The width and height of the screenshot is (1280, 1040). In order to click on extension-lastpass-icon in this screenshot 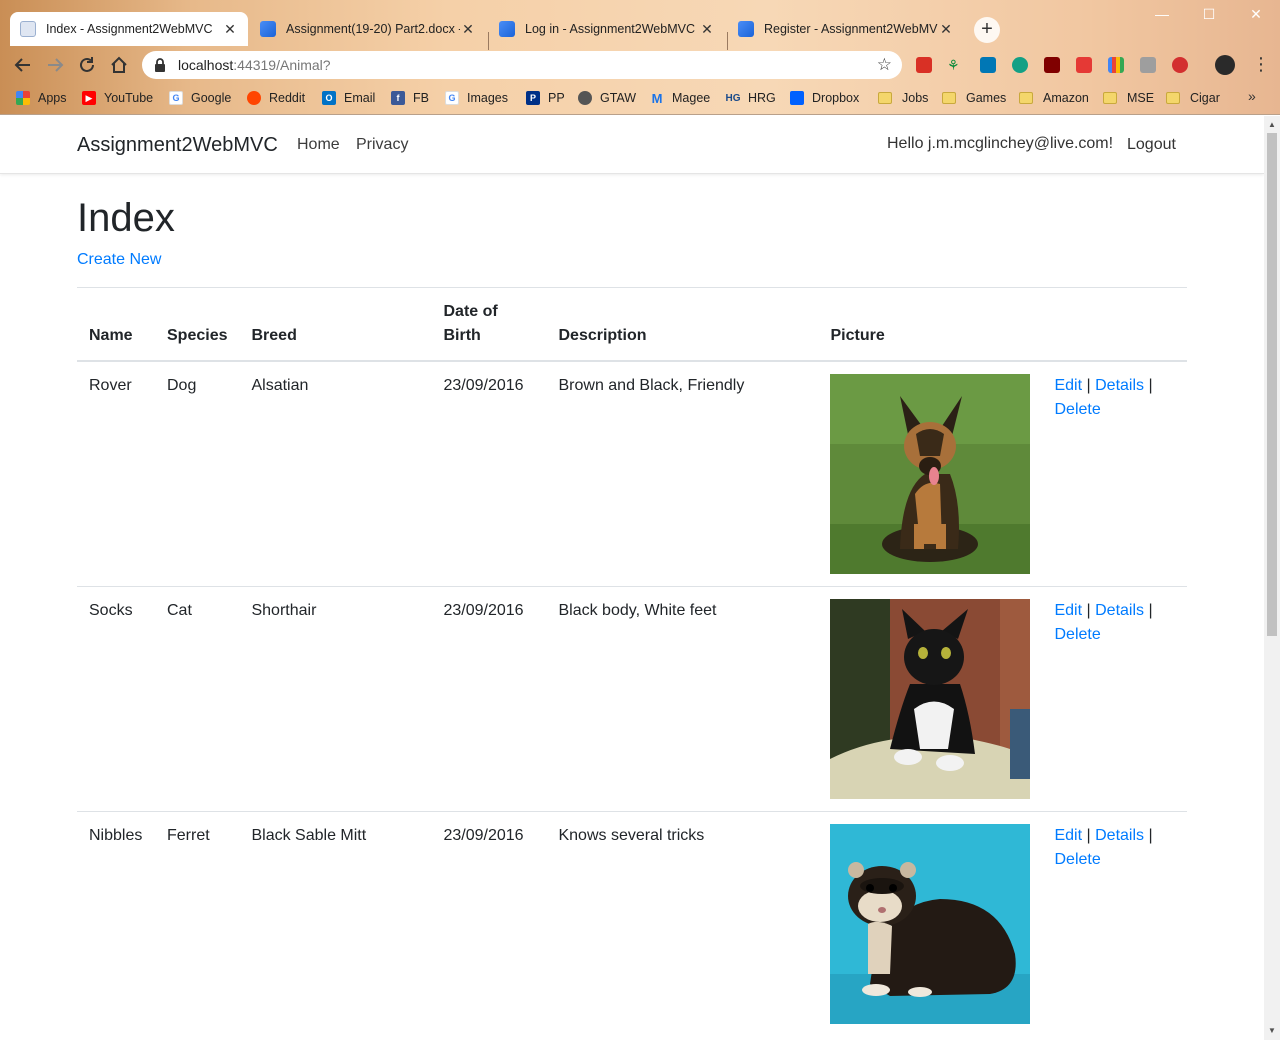, I will do `click(924, 65)`.